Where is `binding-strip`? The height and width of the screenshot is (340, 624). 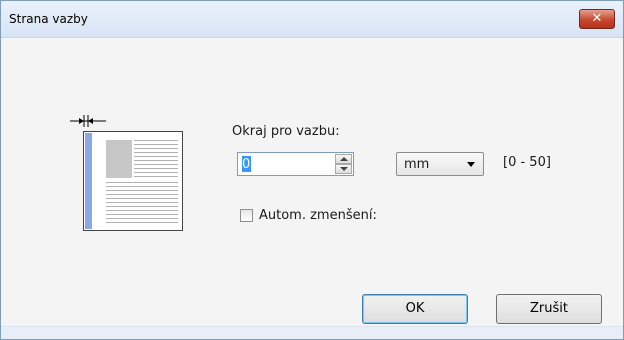 binding-strip is located at coordinates (88, 181).